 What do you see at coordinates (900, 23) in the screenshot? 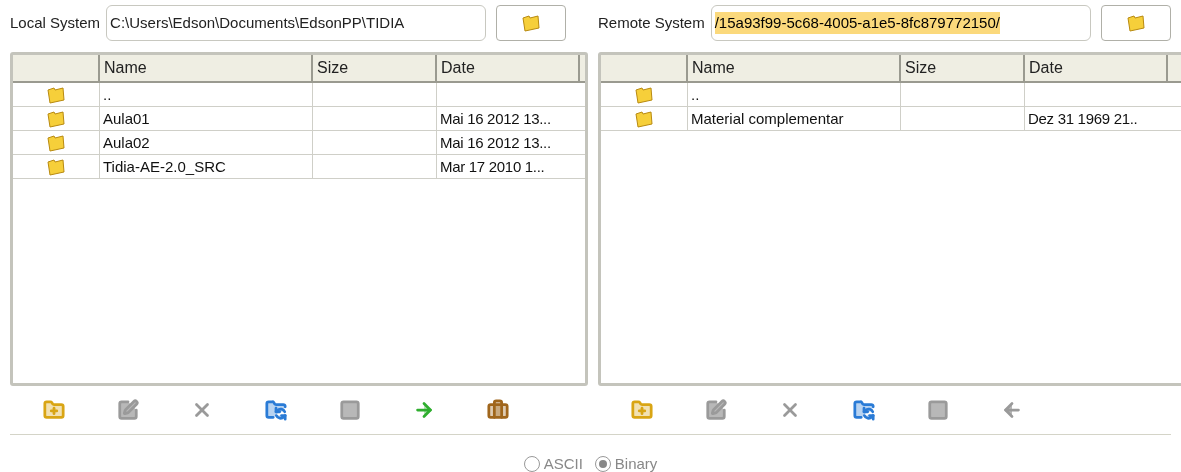
I see `path-field: /15a93f99-5c68-4005-a1e5-8fc879772150/` at bounding box center [900, 23].